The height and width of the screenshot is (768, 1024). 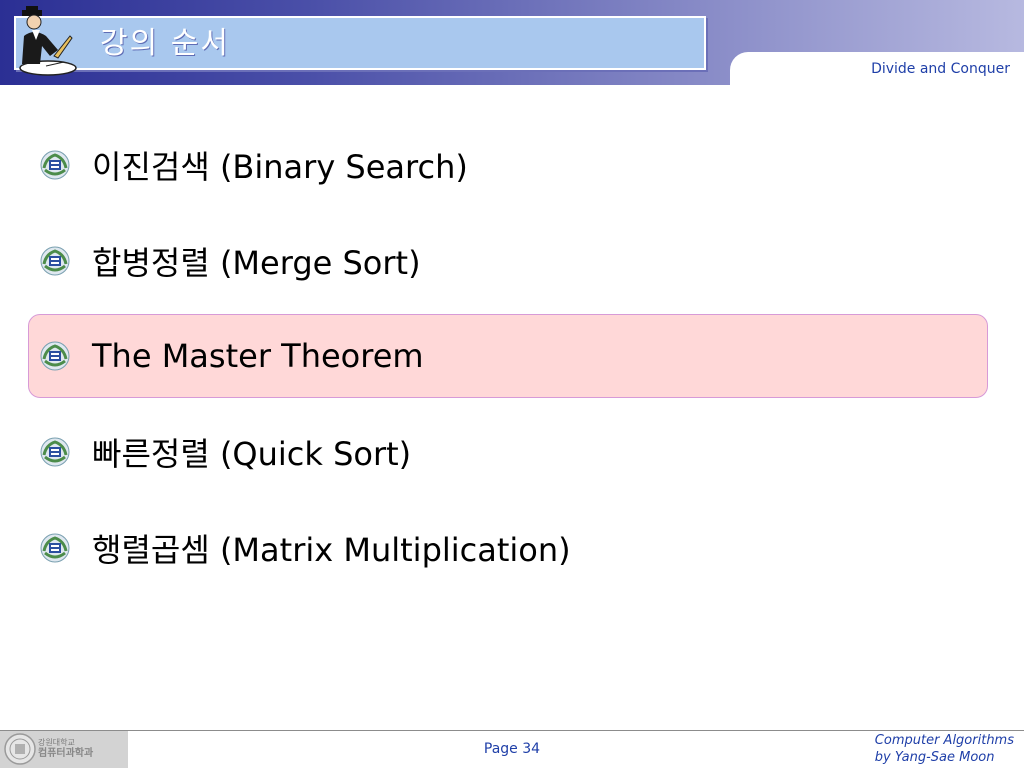 I want to click on list-item-text: 행렬곱셈 (Matrix Multiplication), so click(x=331, y=550).